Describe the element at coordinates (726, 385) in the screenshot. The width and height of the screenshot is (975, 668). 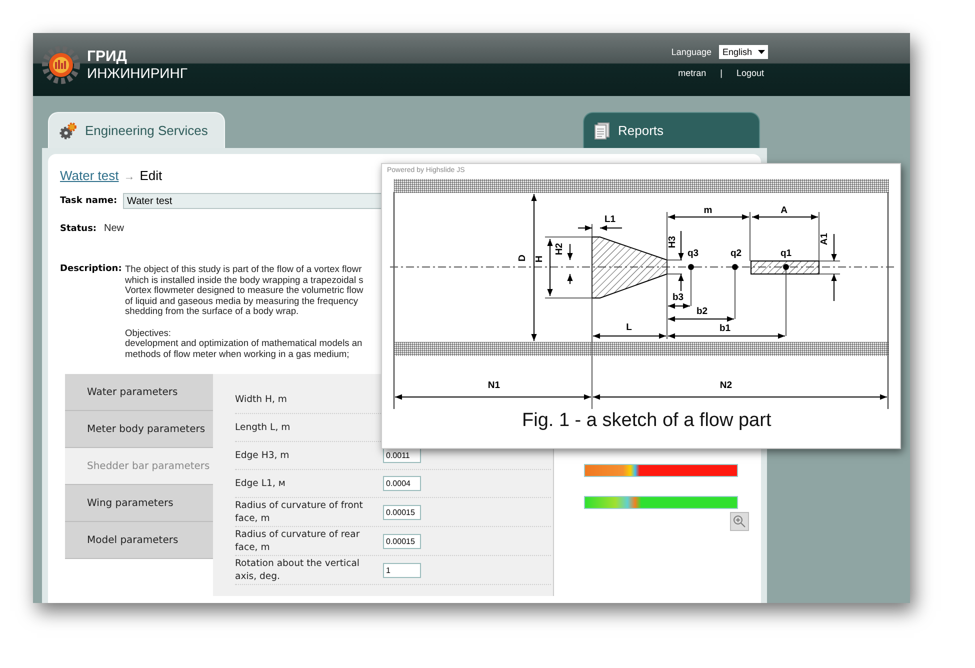
I see `dimension-label: N2` at that location.